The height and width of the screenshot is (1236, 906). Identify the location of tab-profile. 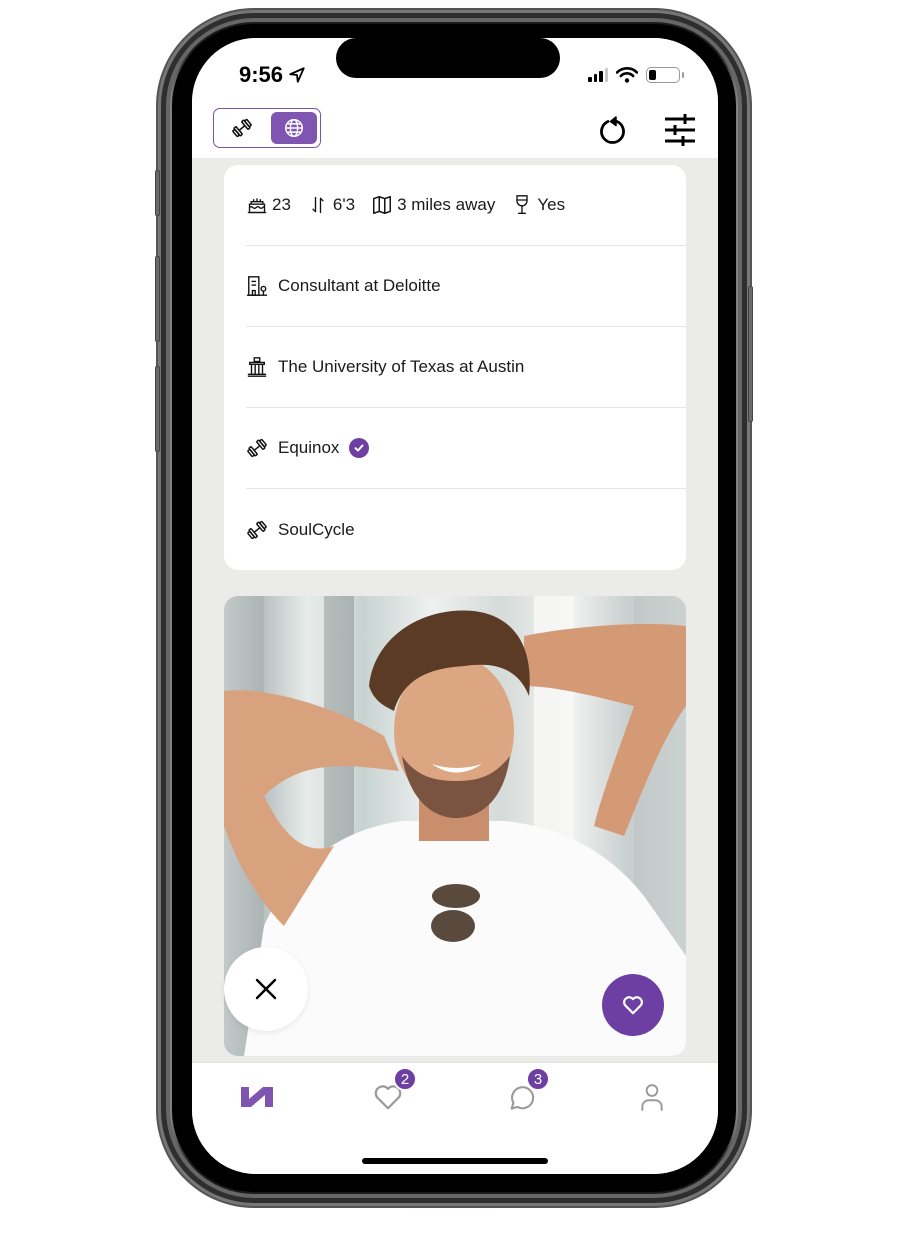
(652, 1097).